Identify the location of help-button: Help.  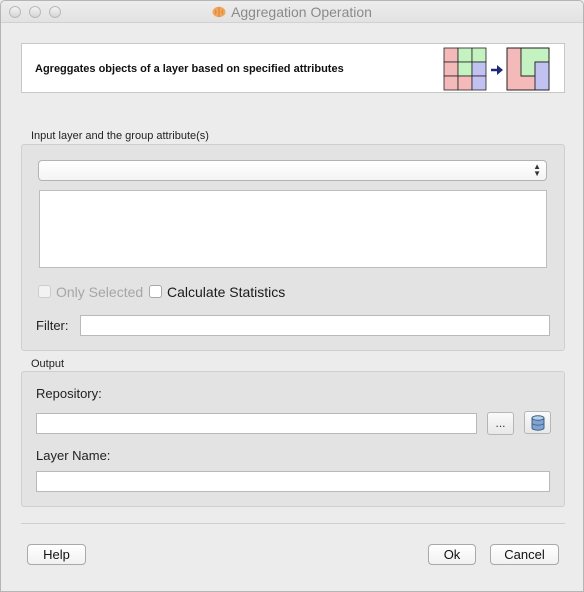
(56, 554).